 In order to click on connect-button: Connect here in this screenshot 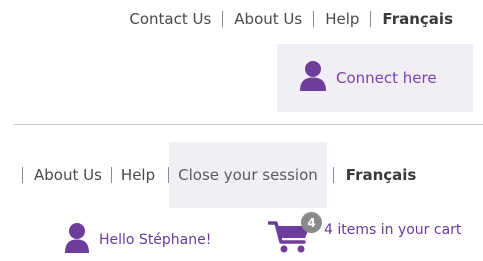, I will do `click(375, 78)`.